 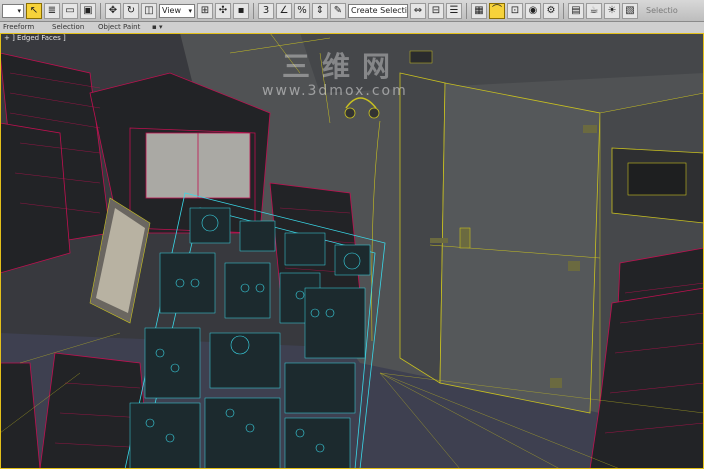 What do you see at coordinates (171, 10) in the screenshot?
I see `view-dropdown-value: View` at bounding box center [171, 10].